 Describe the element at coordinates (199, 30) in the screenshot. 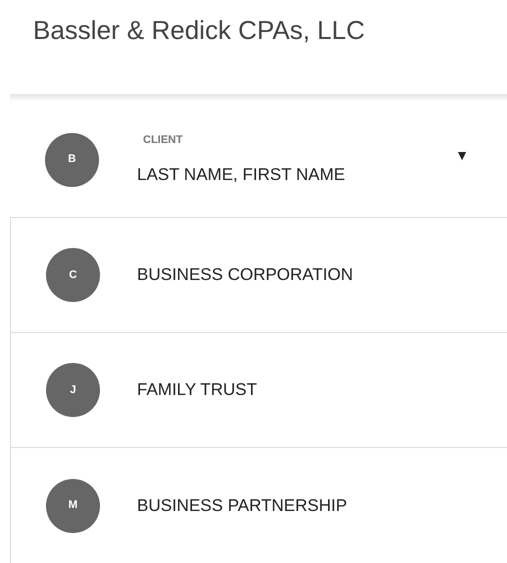

I see `page-title: Bassler & Redick CPAs, LLC` at that location.